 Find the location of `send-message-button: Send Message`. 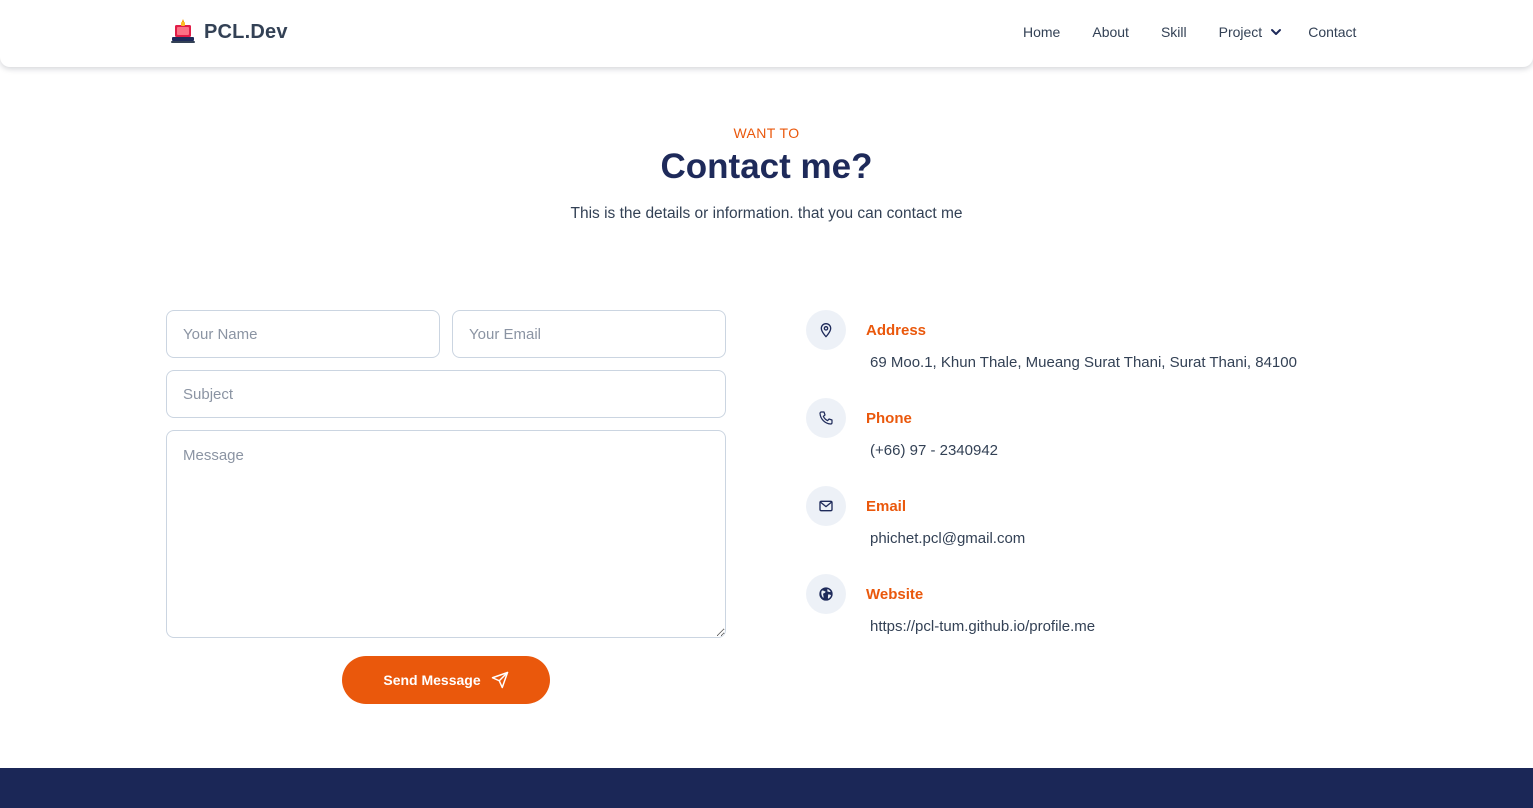

send-message-button: Send Message is located at coordinates (446, 680).